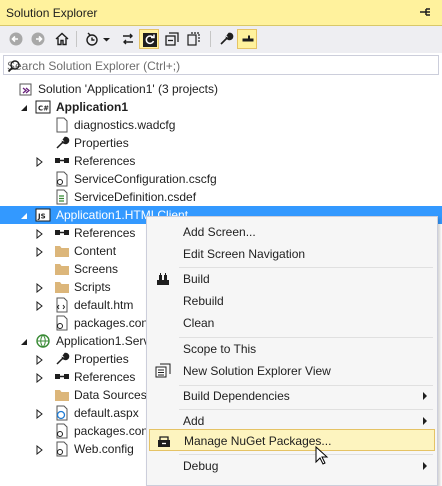 This screenshot has width=442, height=486. Describe the element at coordinates (16, 39) in the screenshot. I see `back-icon` at that location.